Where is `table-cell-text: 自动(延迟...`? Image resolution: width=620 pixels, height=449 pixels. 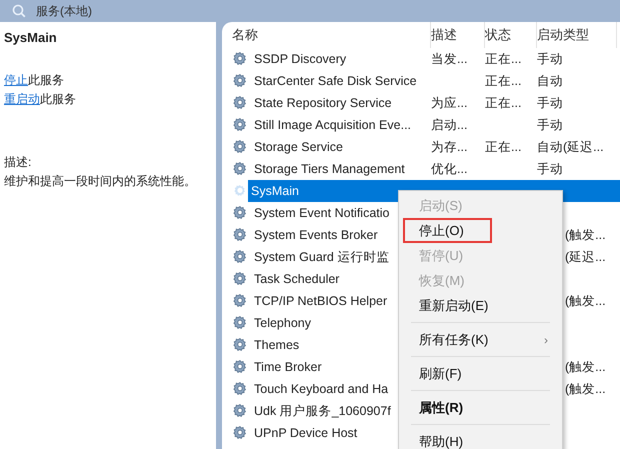
table-cell-text: 自动(延迟... is located at coordinates (571, 147).